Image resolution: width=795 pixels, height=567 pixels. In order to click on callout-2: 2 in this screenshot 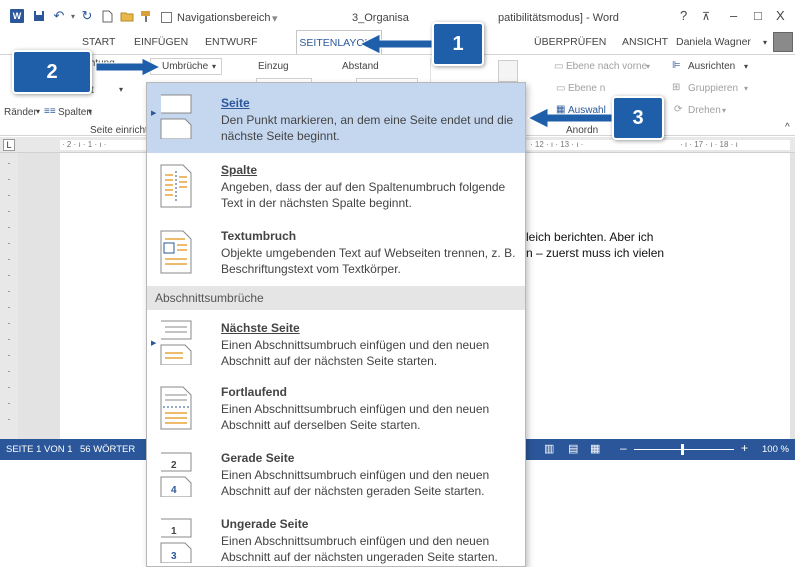, I will do `click(52, 72)`.